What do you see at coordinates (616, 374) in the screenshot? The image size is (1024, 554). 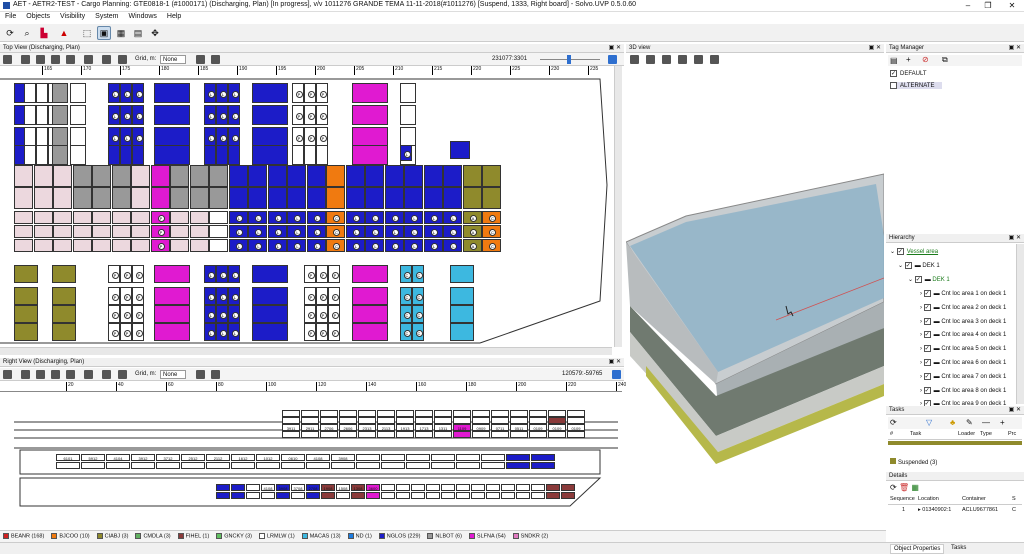 I see `fit-icon` at bounding box center [616, 374].